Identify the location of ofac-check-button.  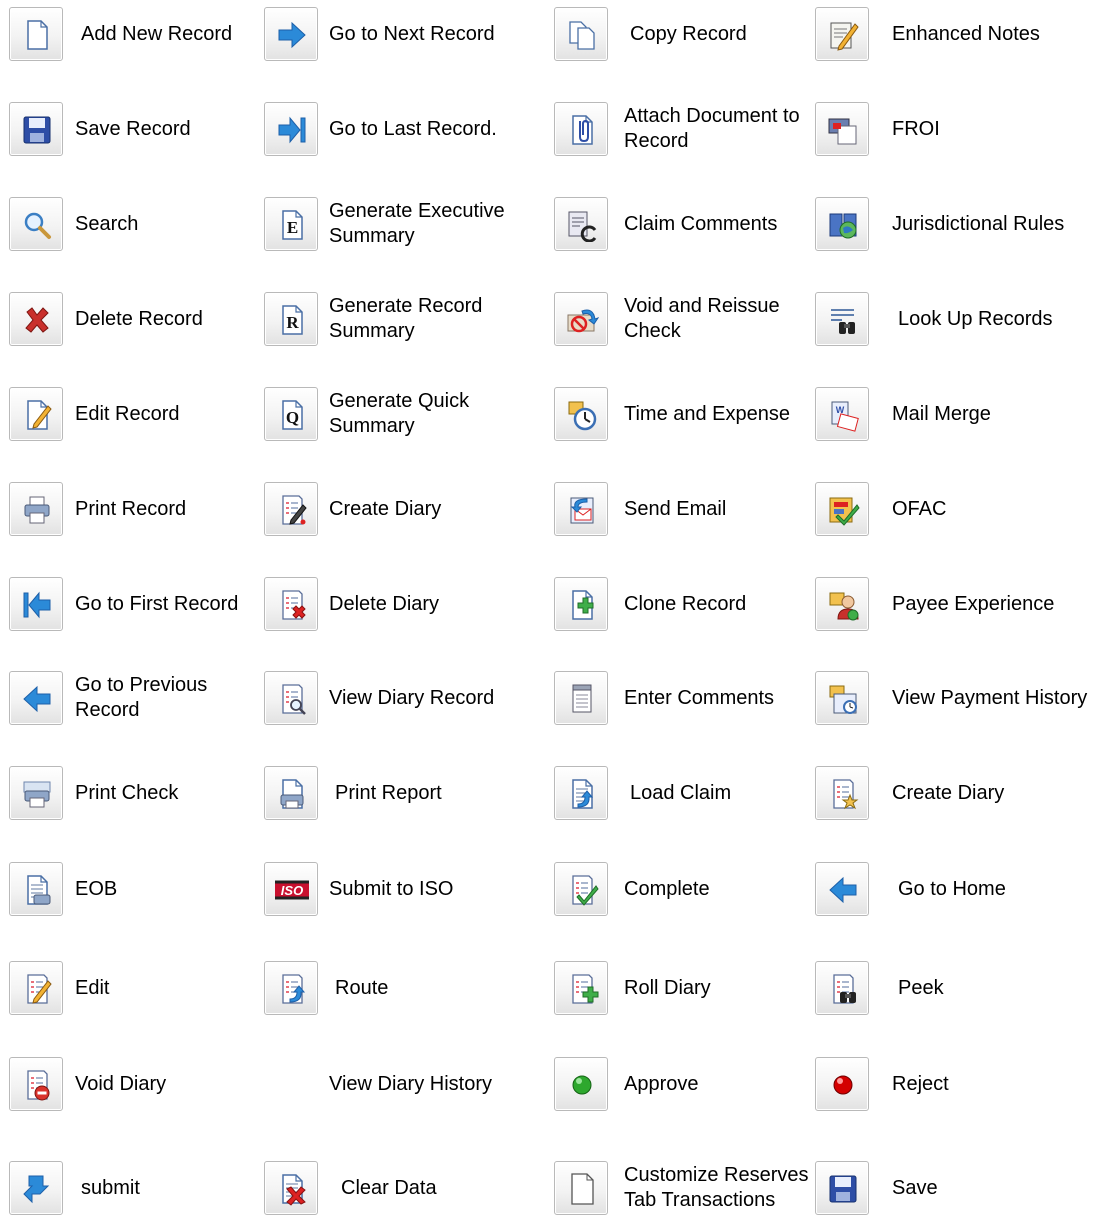
(842, 509).